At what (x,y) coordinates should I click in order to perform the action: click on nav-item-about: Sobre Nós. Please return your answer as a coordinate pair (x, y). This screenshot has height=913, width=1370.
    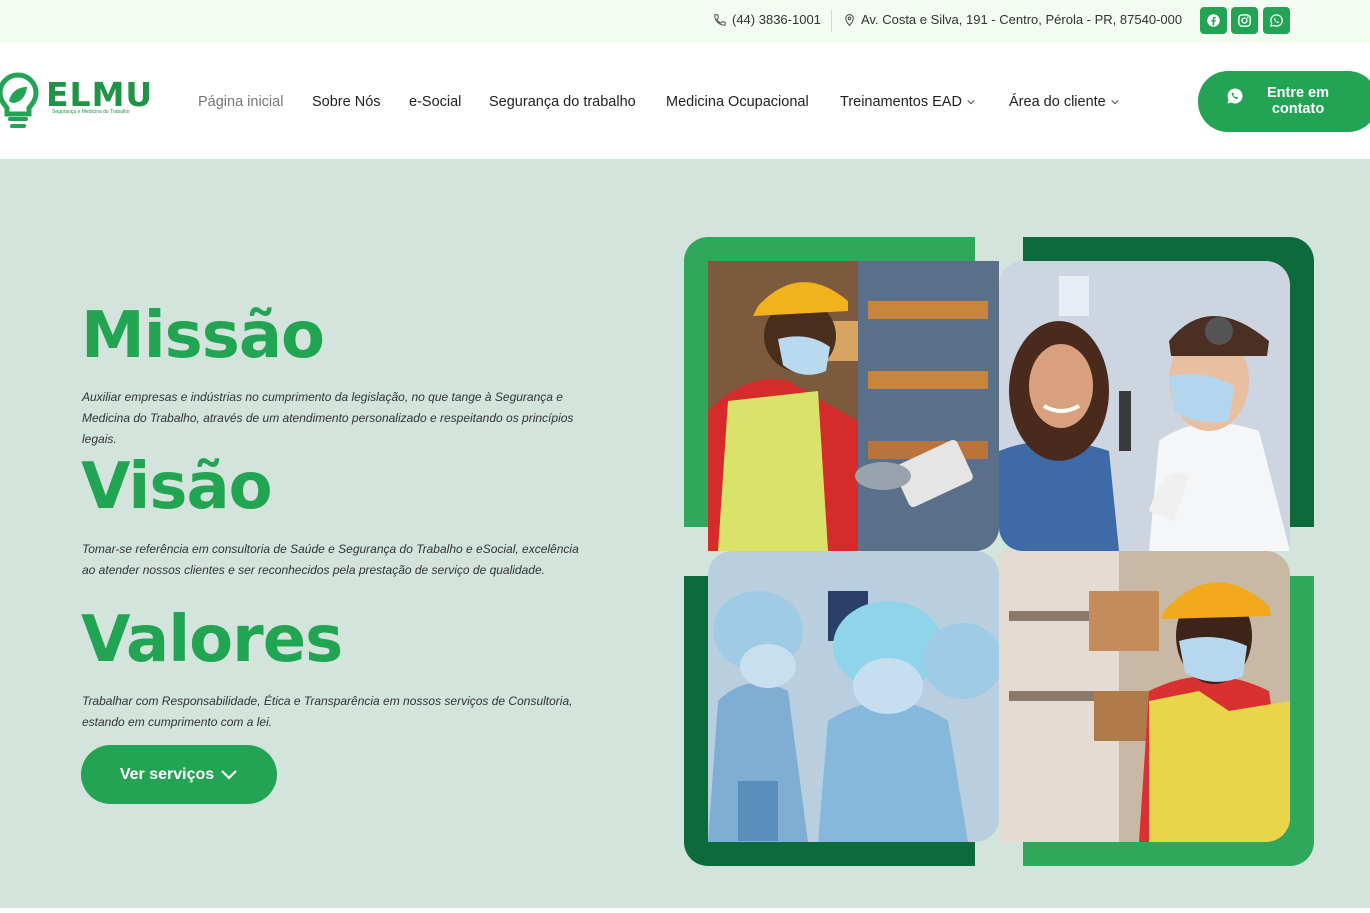
    Looking at the image, I should click on (346, 102).